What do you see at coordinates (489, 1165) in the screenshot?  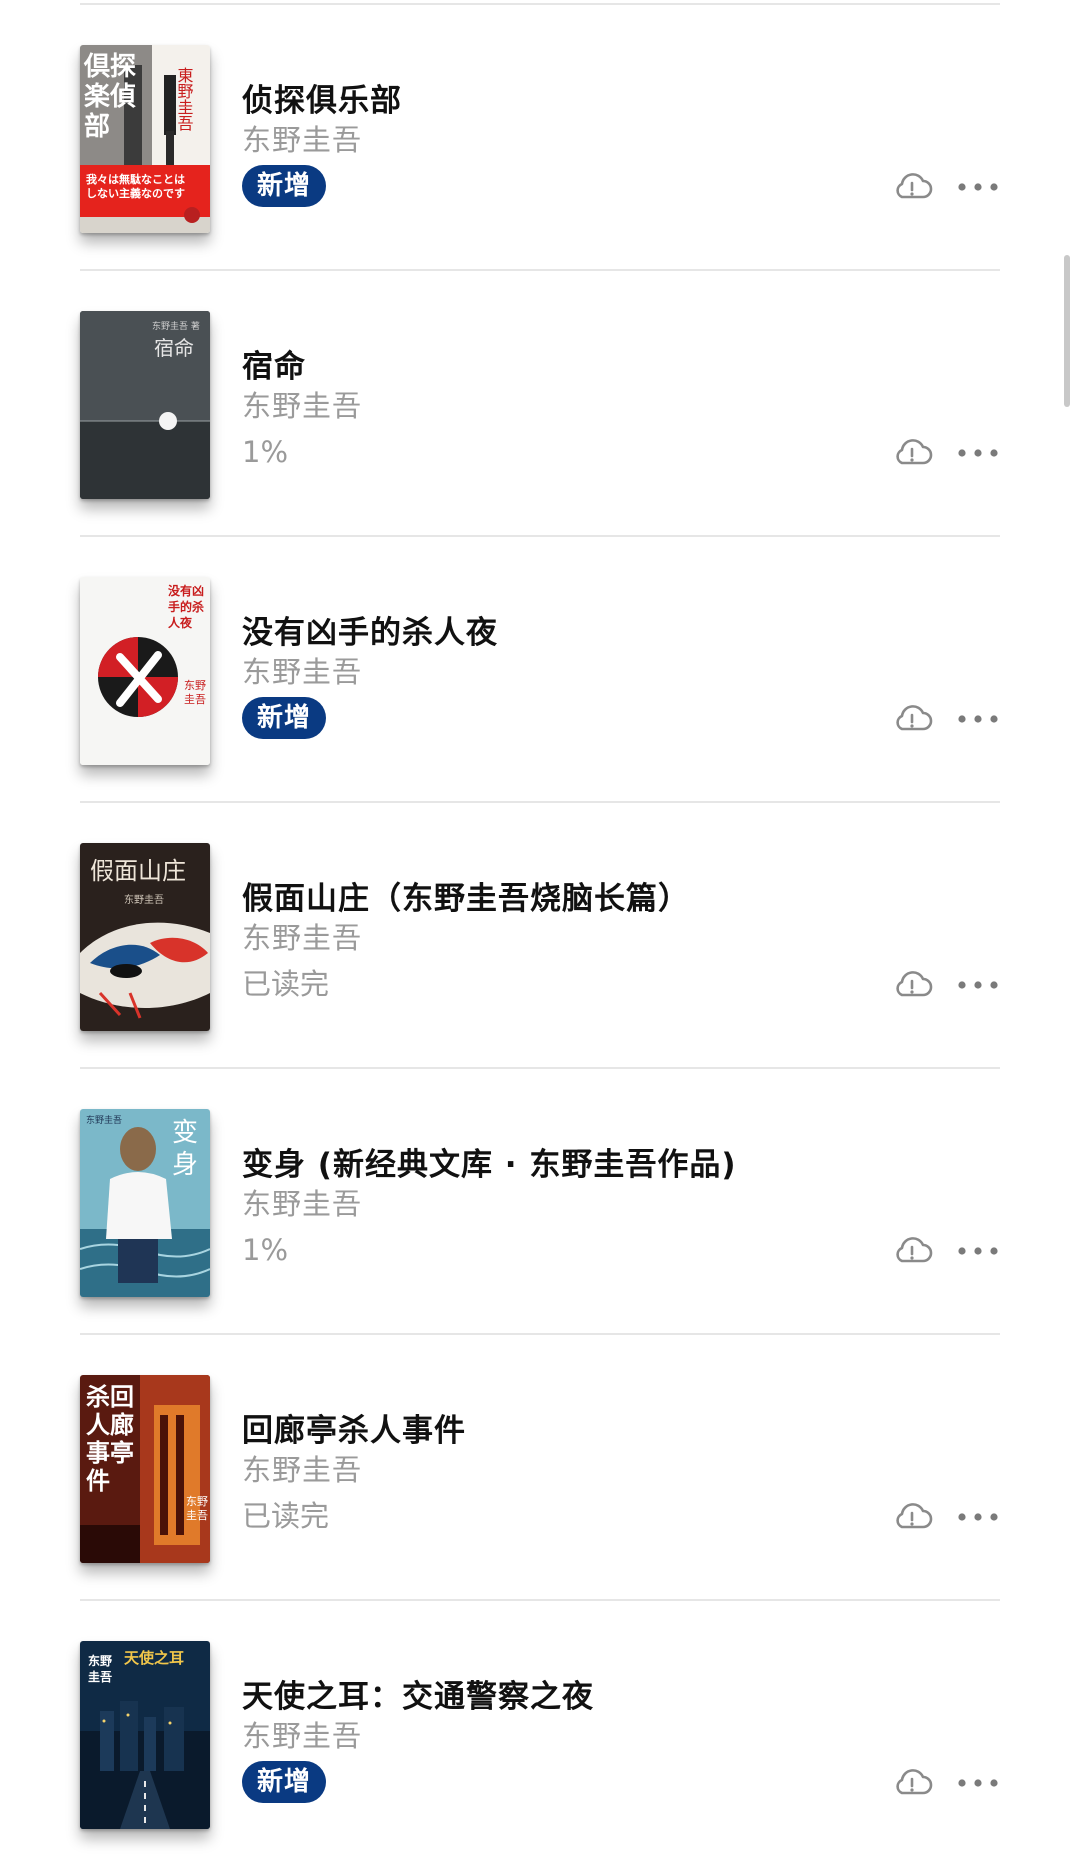 I see `book-title: 变身 (新经典文库 · 东野圭吾作品)` at bounding box center [489, 1165].